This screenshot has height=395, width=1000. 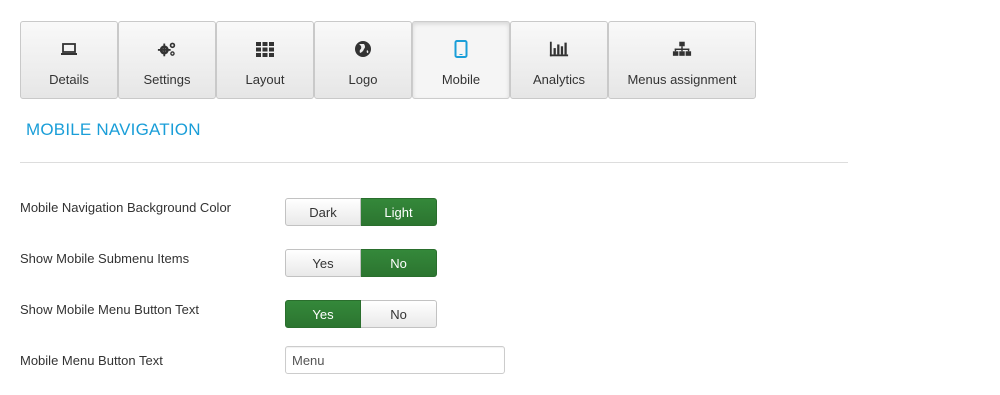 What do you see at coordinates (265, 60) in the screenshot?
I see `tab-layout: Layout` at bounding box center [265, 60].